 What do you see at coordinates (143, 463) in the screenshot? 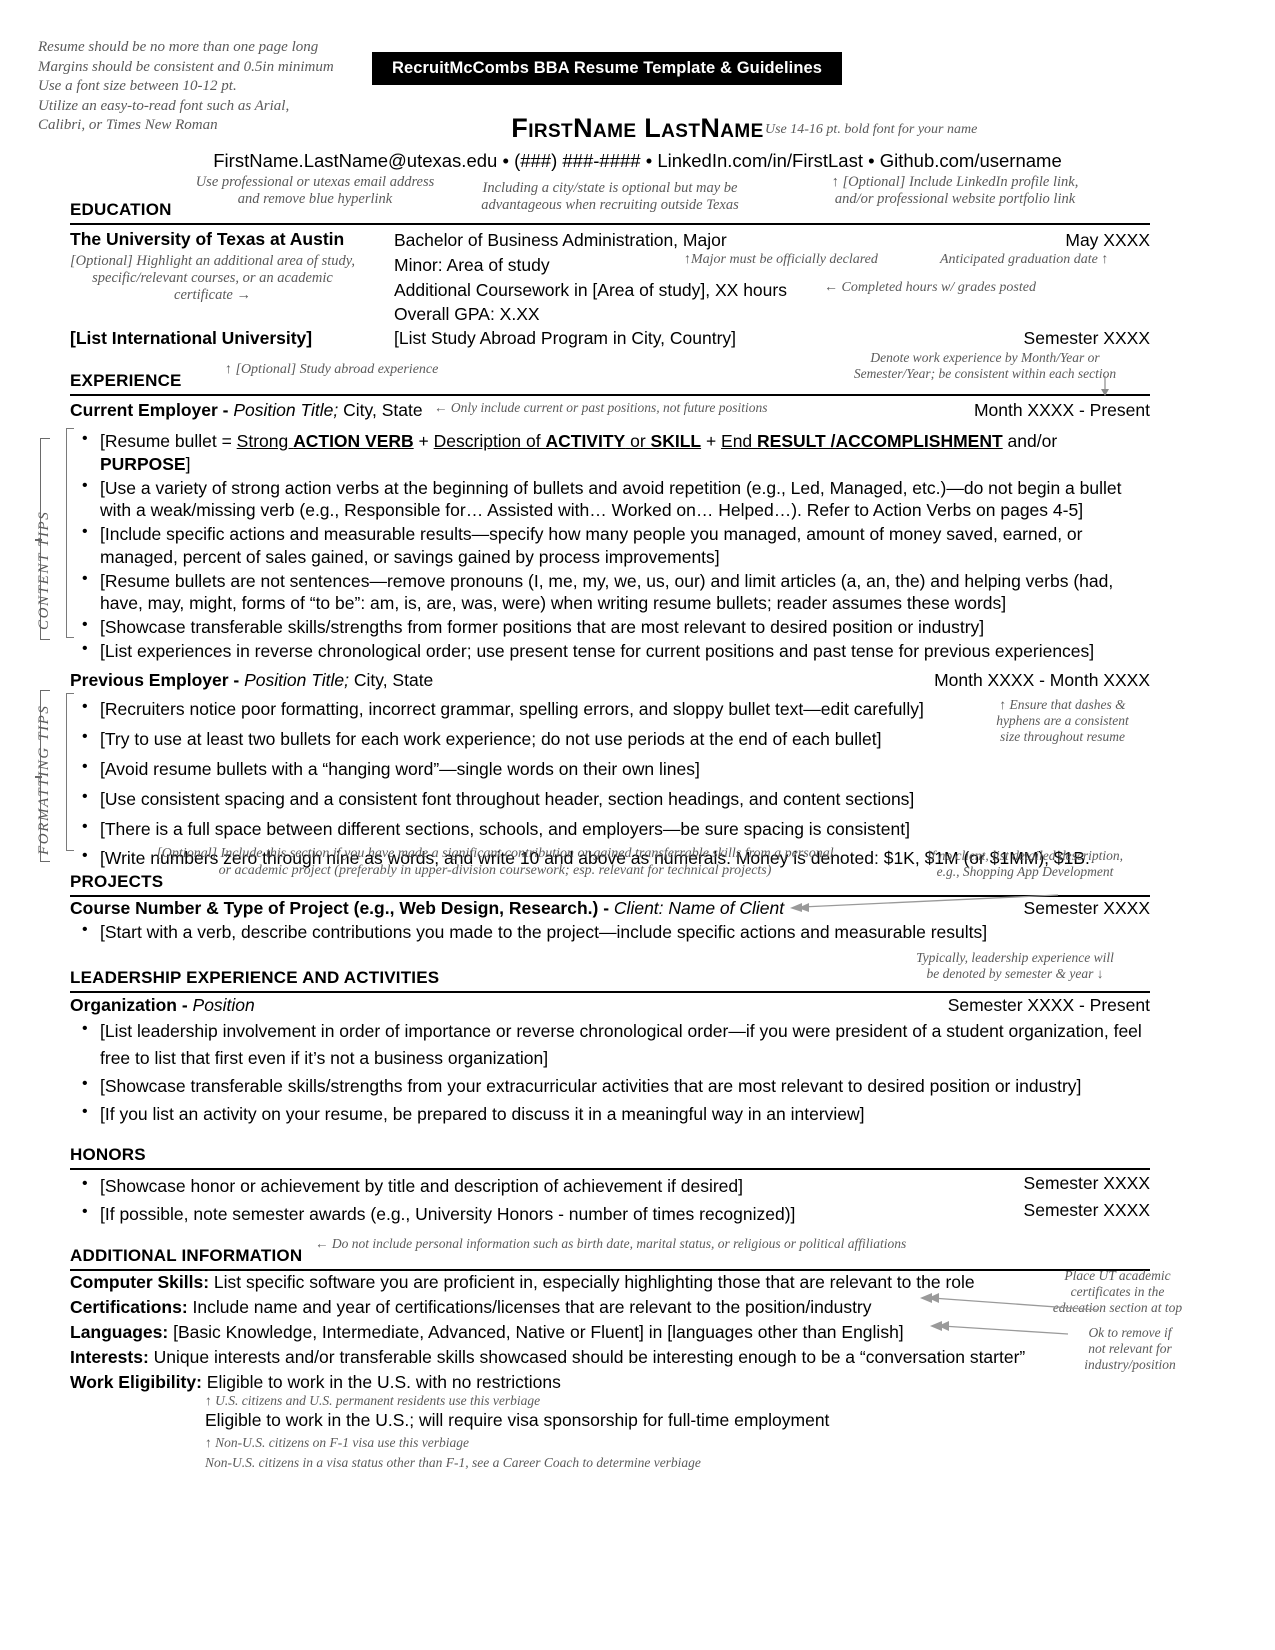
I see `bullet-run: PURPOSE` at bounding box center [143, 463].